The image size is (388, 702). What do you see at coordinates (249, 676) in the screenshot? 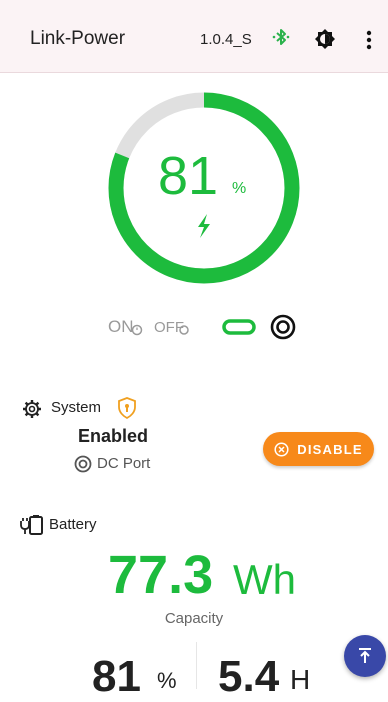
I see `runtime-value: 5.4` at bounding box center [249, 676].